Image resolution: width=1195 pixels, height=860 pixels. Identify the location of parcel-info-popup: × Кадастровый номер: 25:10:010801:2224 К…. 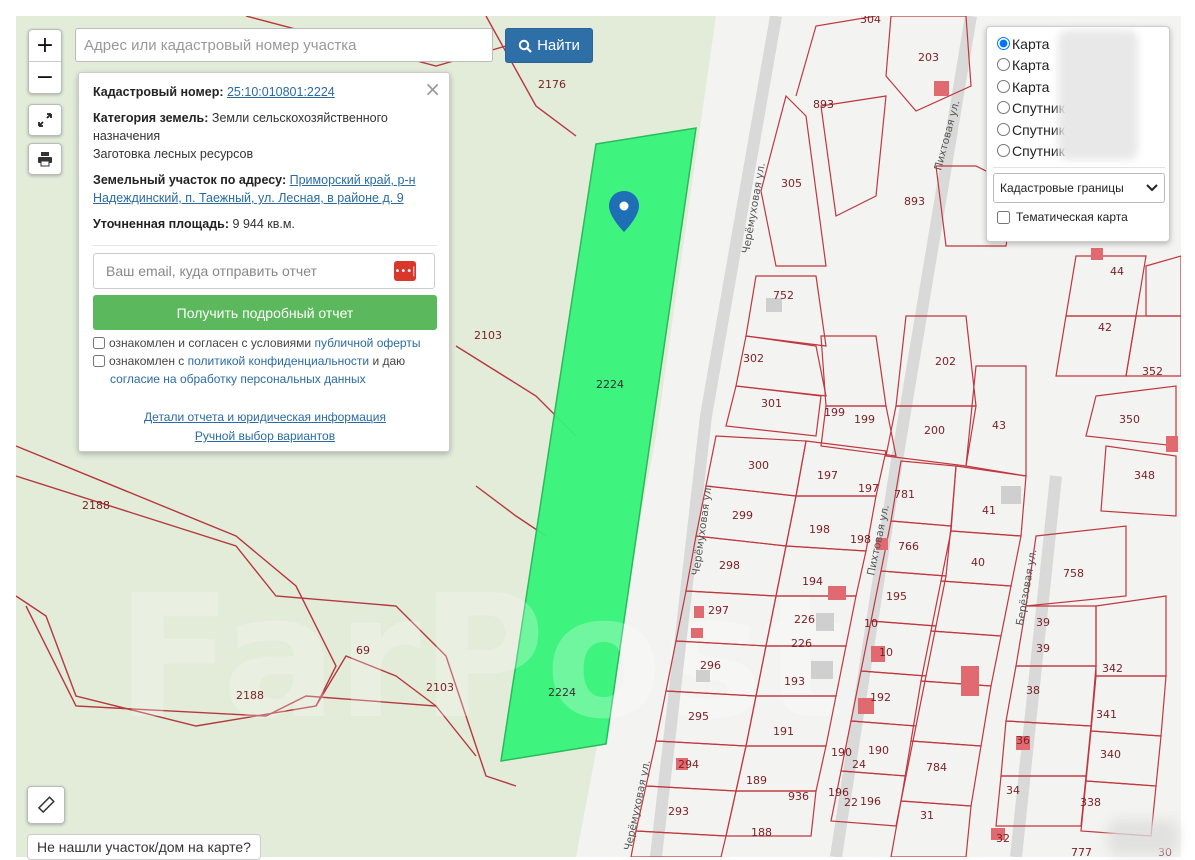
(264, 262).